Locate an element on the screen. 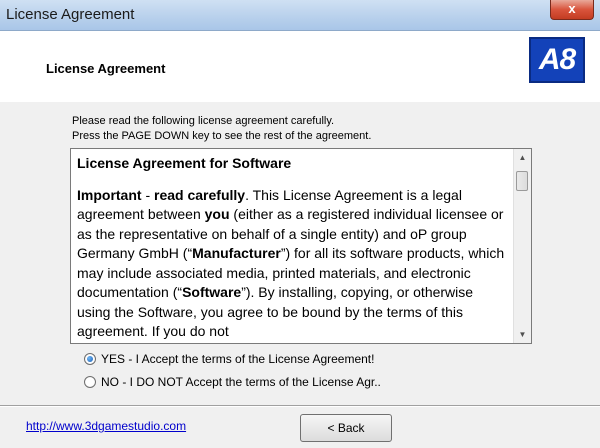 This screenshot has width=600, height=448. window-title: License Agreement is located at coordinates (70, 14).